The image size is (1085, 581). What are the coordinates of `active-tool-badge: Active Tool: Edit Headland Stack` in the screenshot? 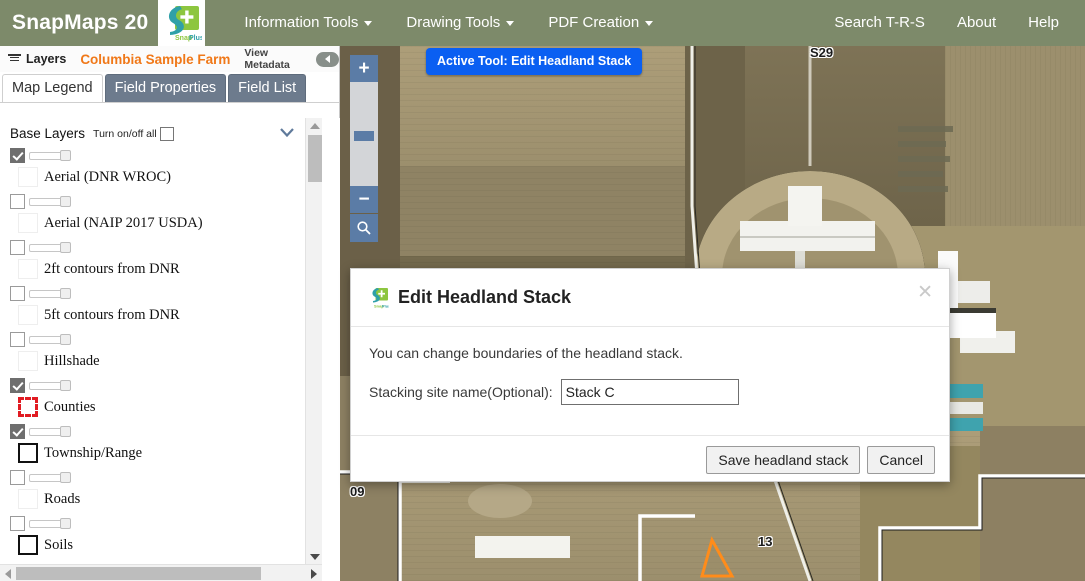 It's located at (534, 61).